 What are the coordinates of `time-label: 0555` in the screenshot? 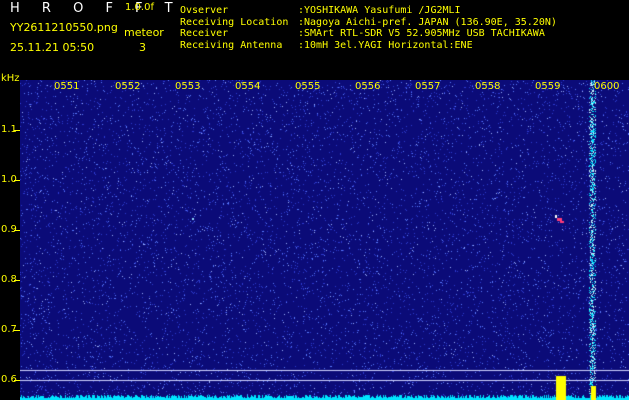 It's located at (308, 86).